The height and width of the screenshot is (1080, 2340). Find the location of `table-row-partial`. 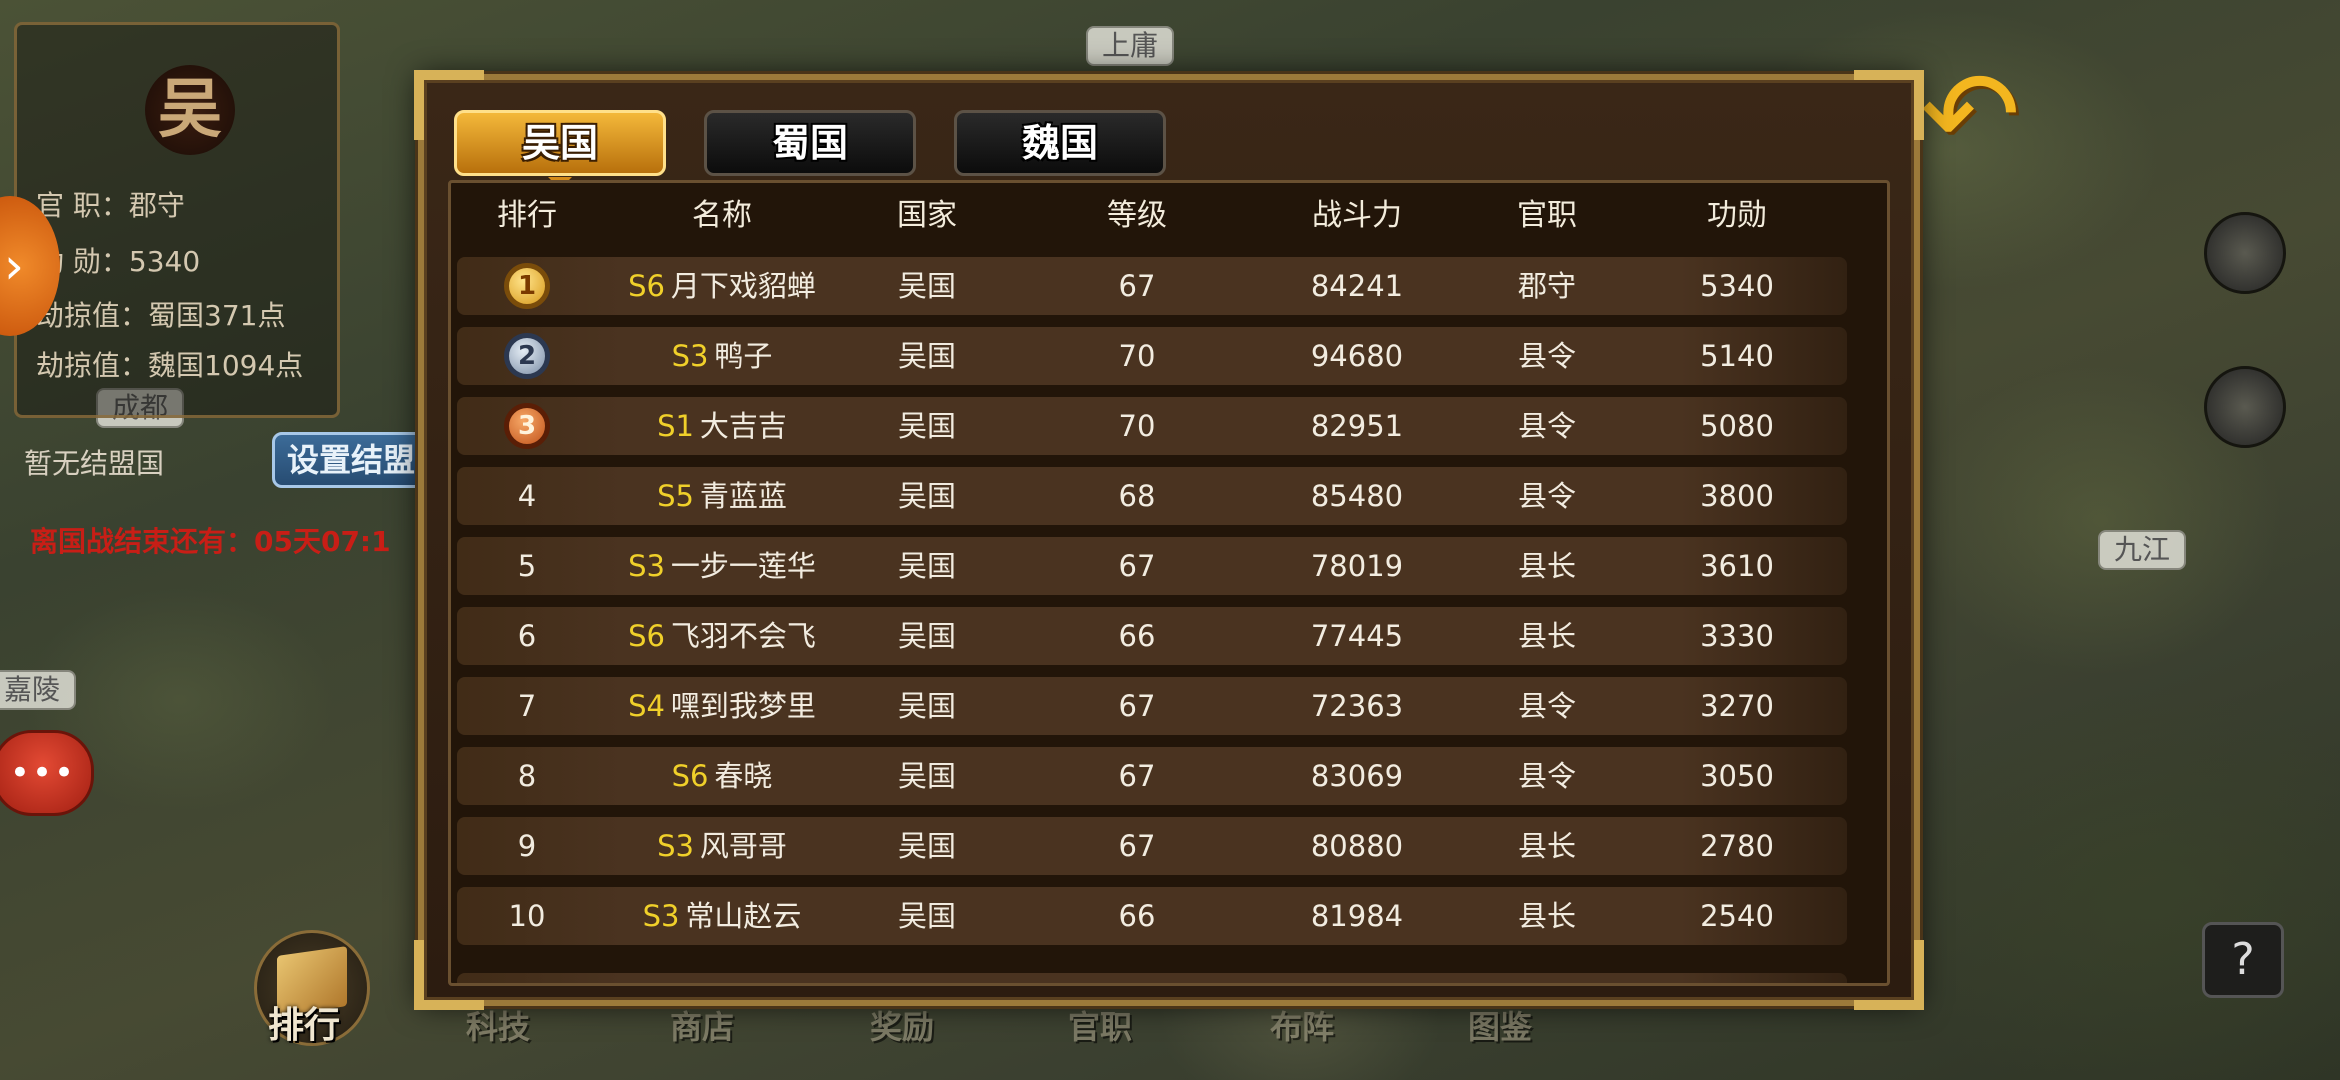

table-row-partial is located at coordinates (1152, 978).